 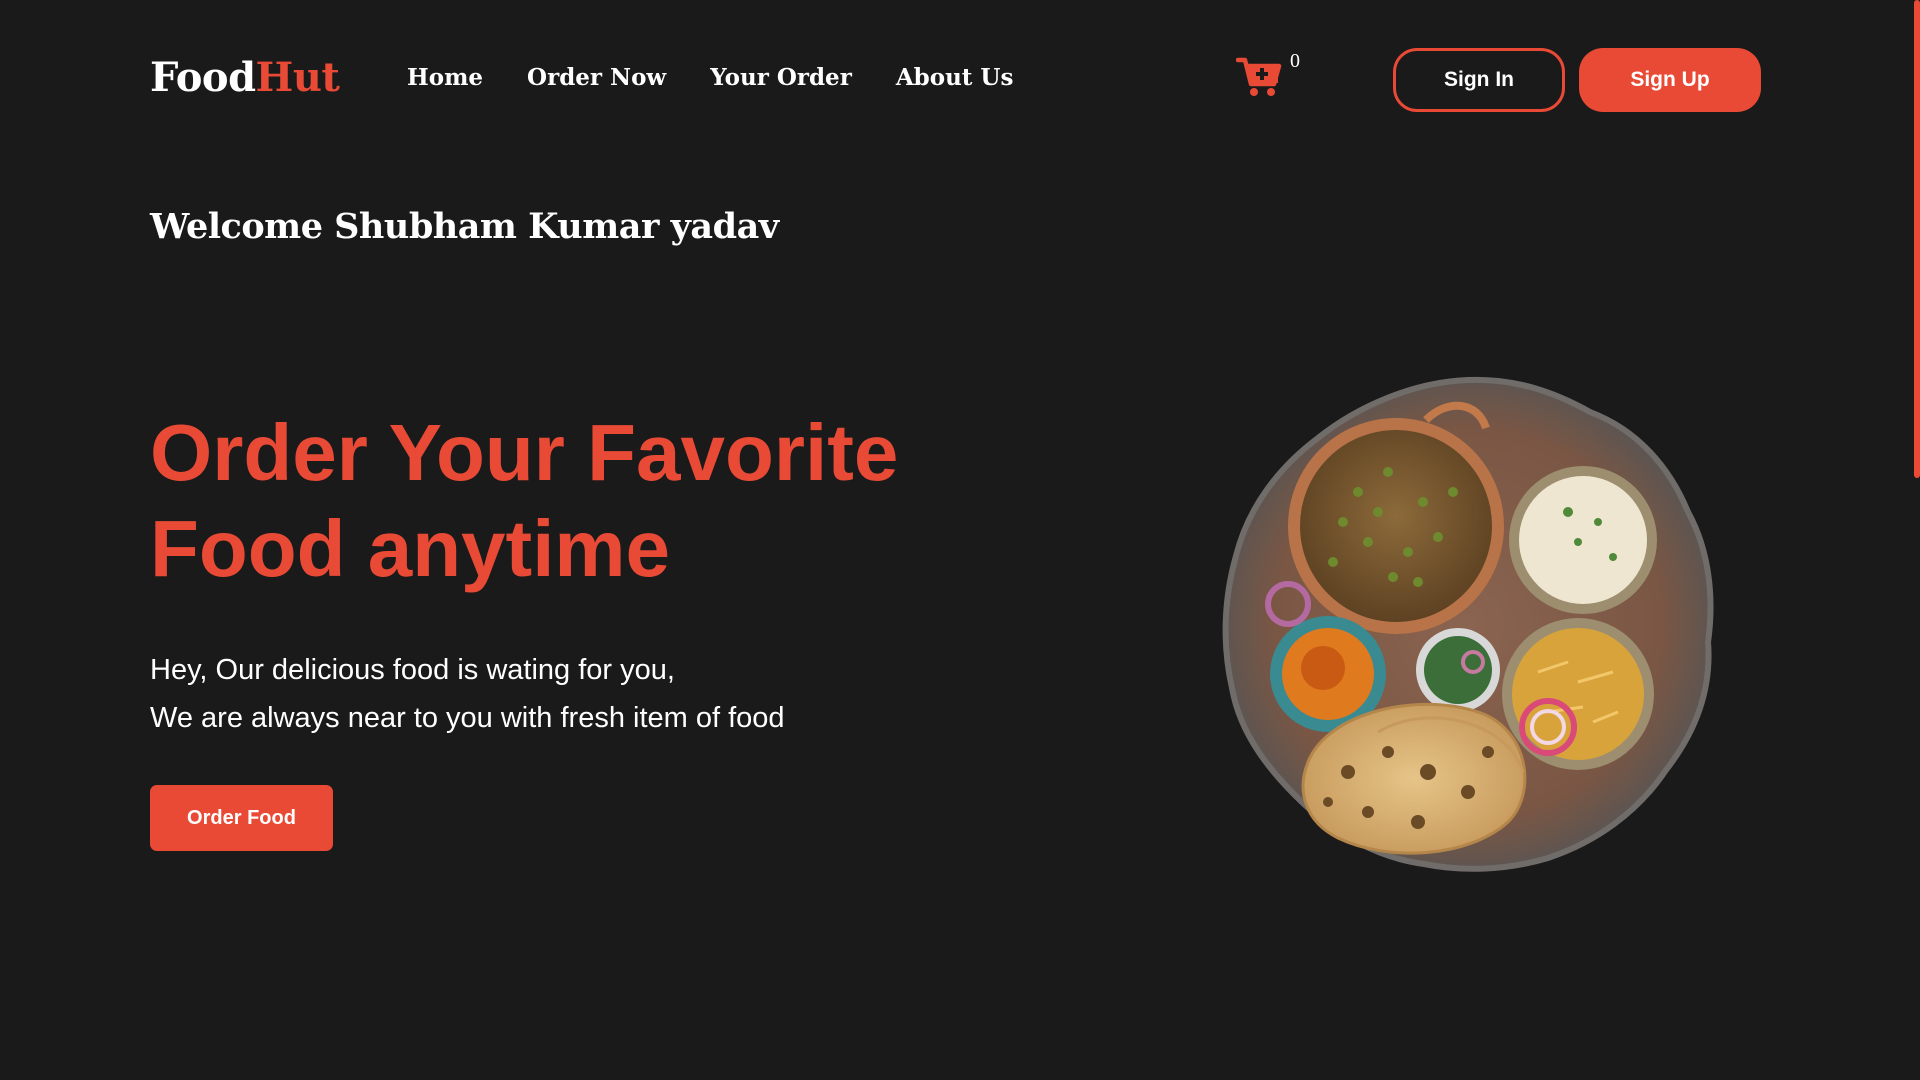 What do you see at coordinates (410, 548) in the screenshot?
I see `hero-title-line2: Food anytime` at bounding box center [410, 548].